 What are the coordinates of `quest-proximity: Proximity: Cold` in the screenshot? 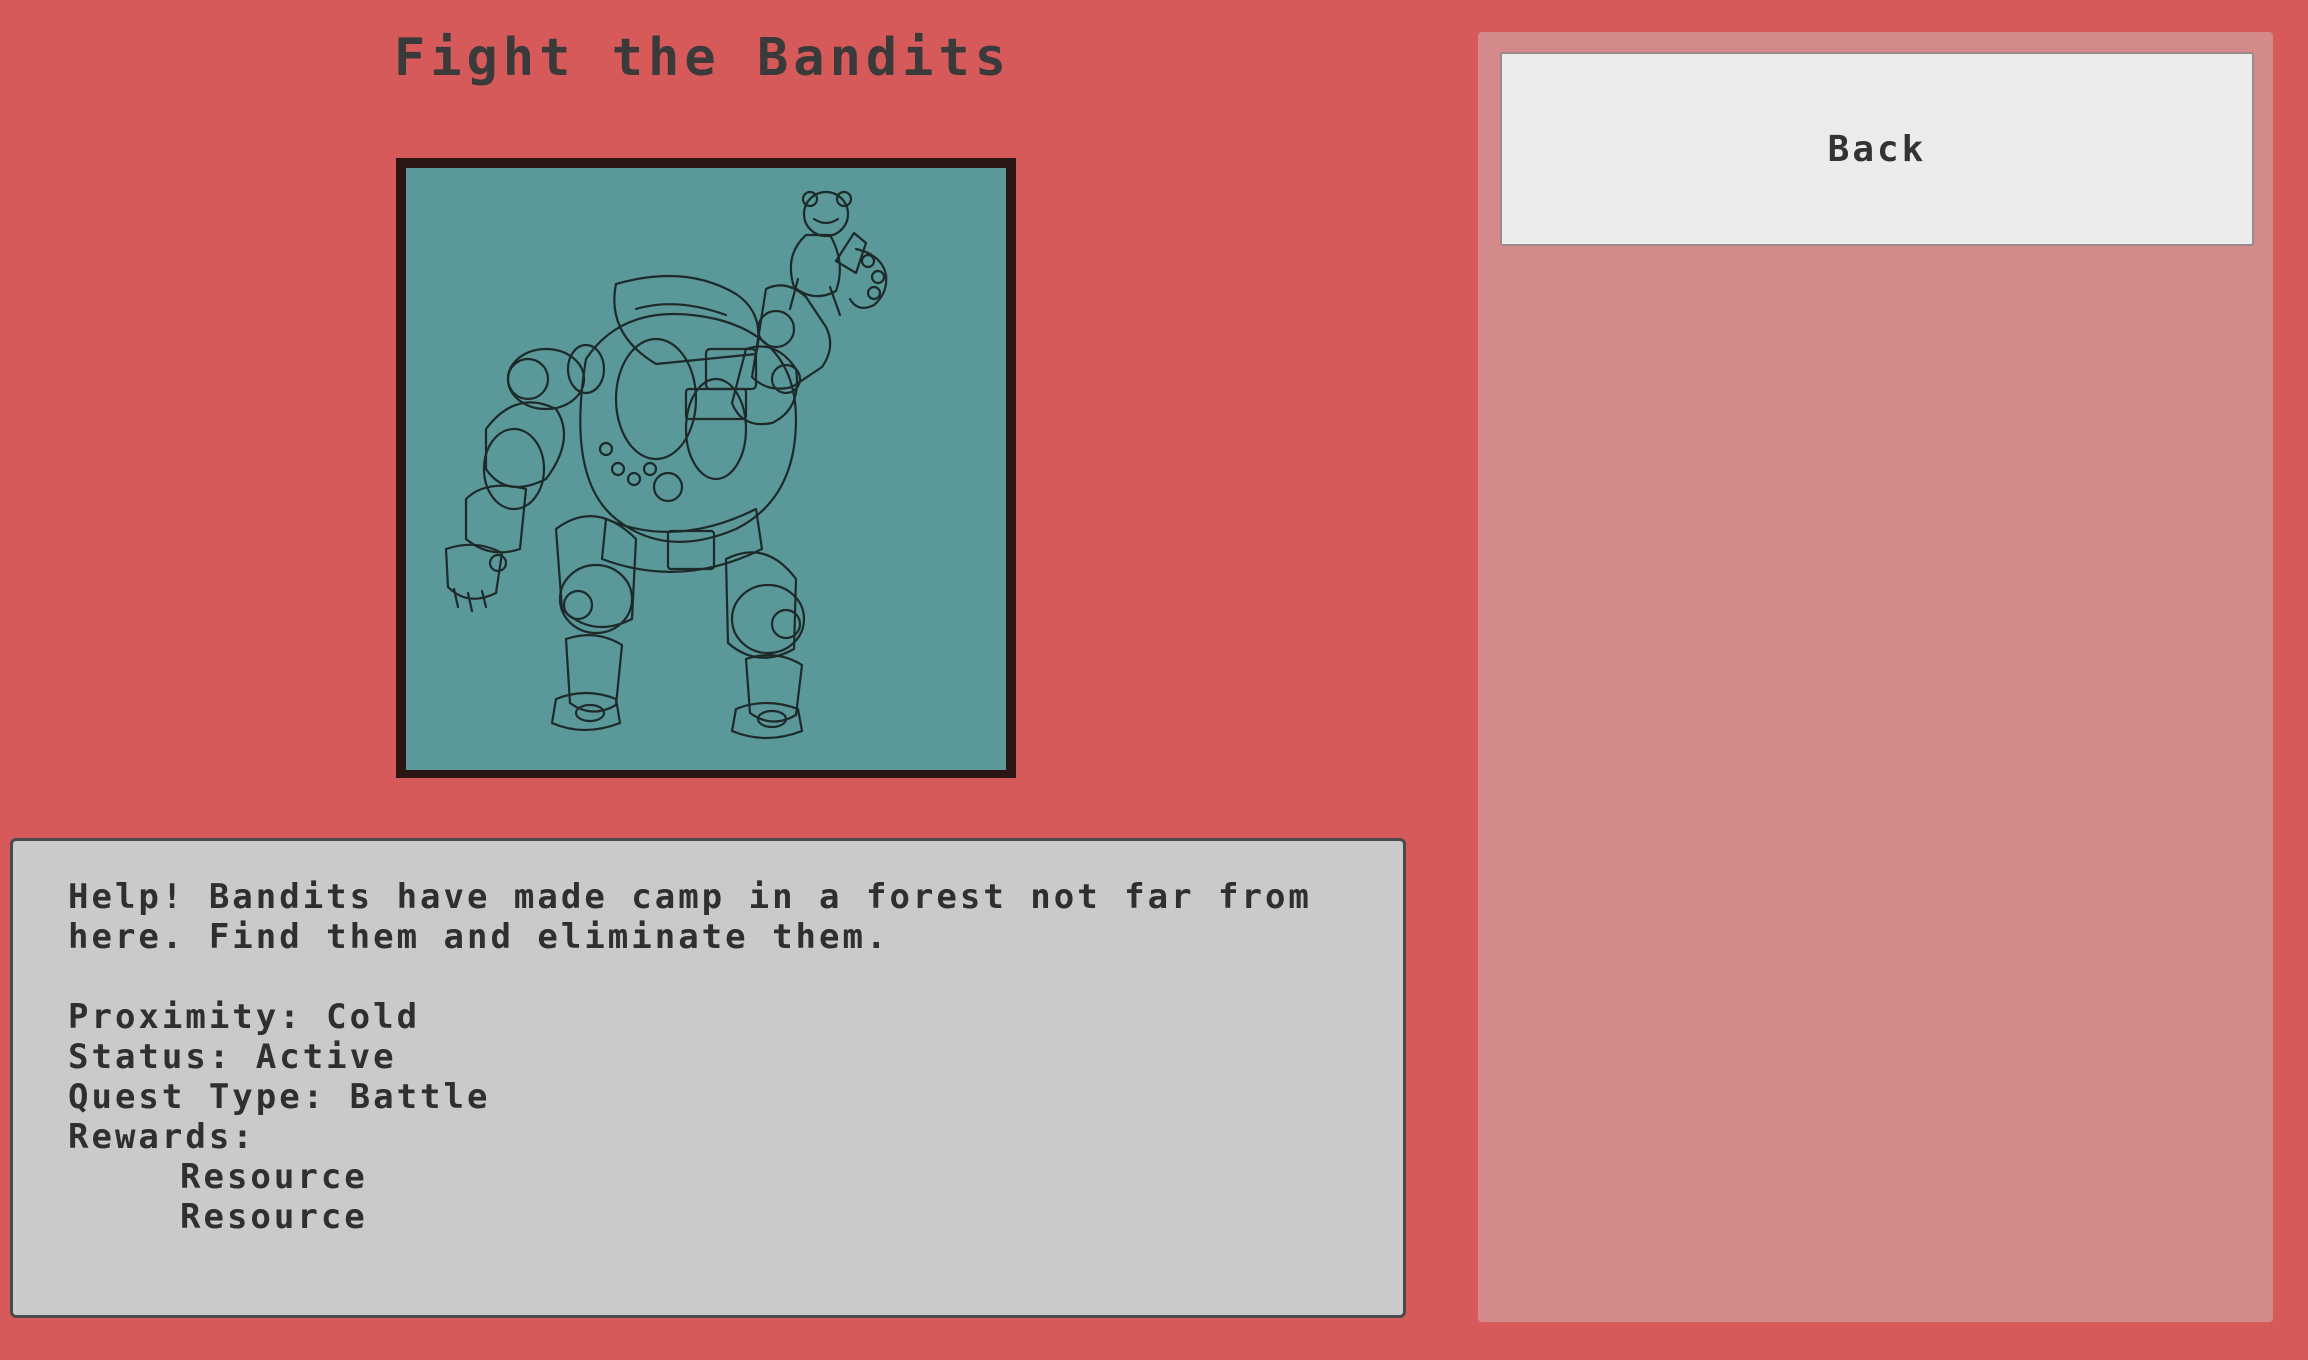 It's located at (244, 1017).